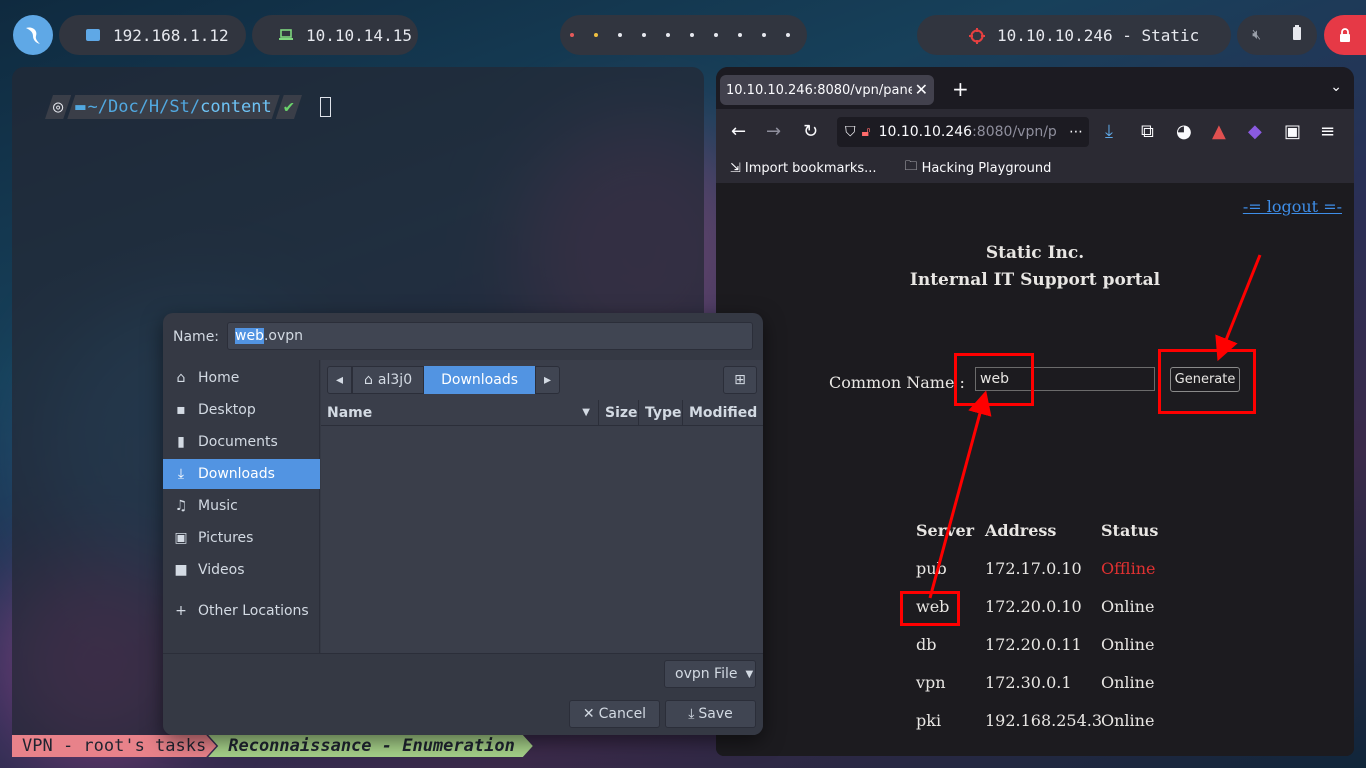 The height and width of the screenshot is (768, 1366). I want to click on col-size-label: Size, so click(621, 412).